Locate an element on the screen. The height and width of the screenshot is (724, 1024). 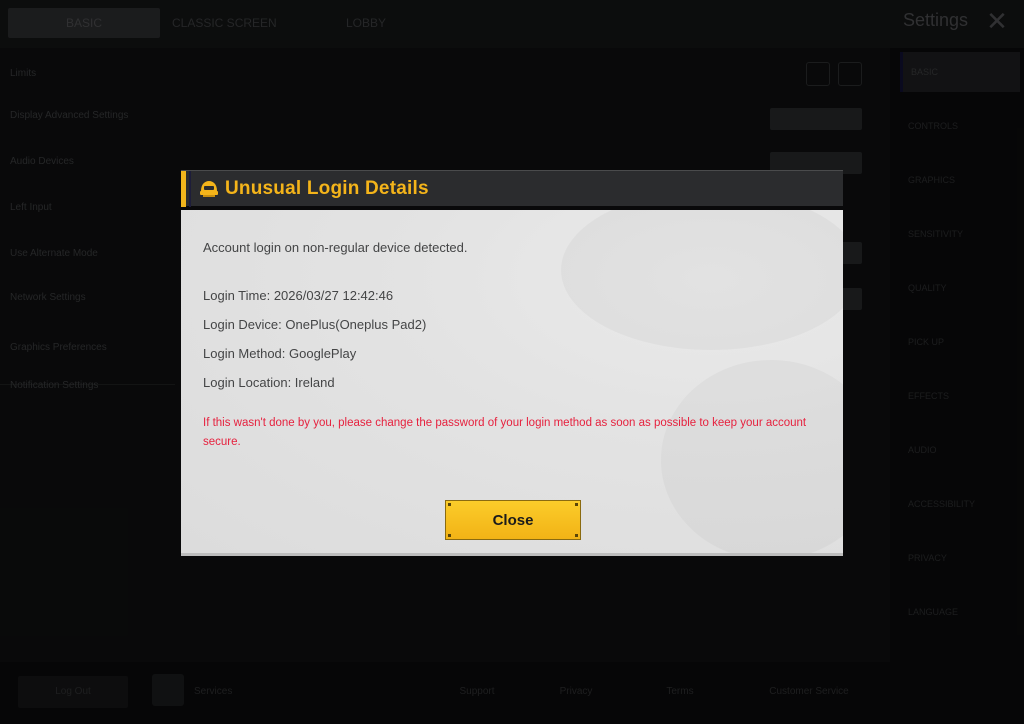
helmet-icon is located at coordinates (209, 189).